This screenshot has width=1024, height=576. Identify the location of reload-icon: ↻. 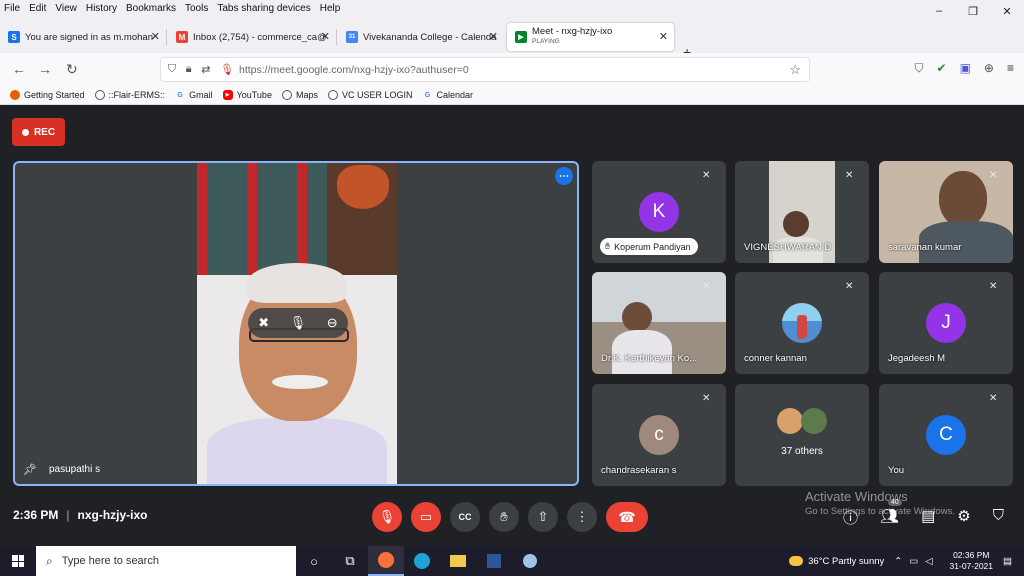
(72, 69).